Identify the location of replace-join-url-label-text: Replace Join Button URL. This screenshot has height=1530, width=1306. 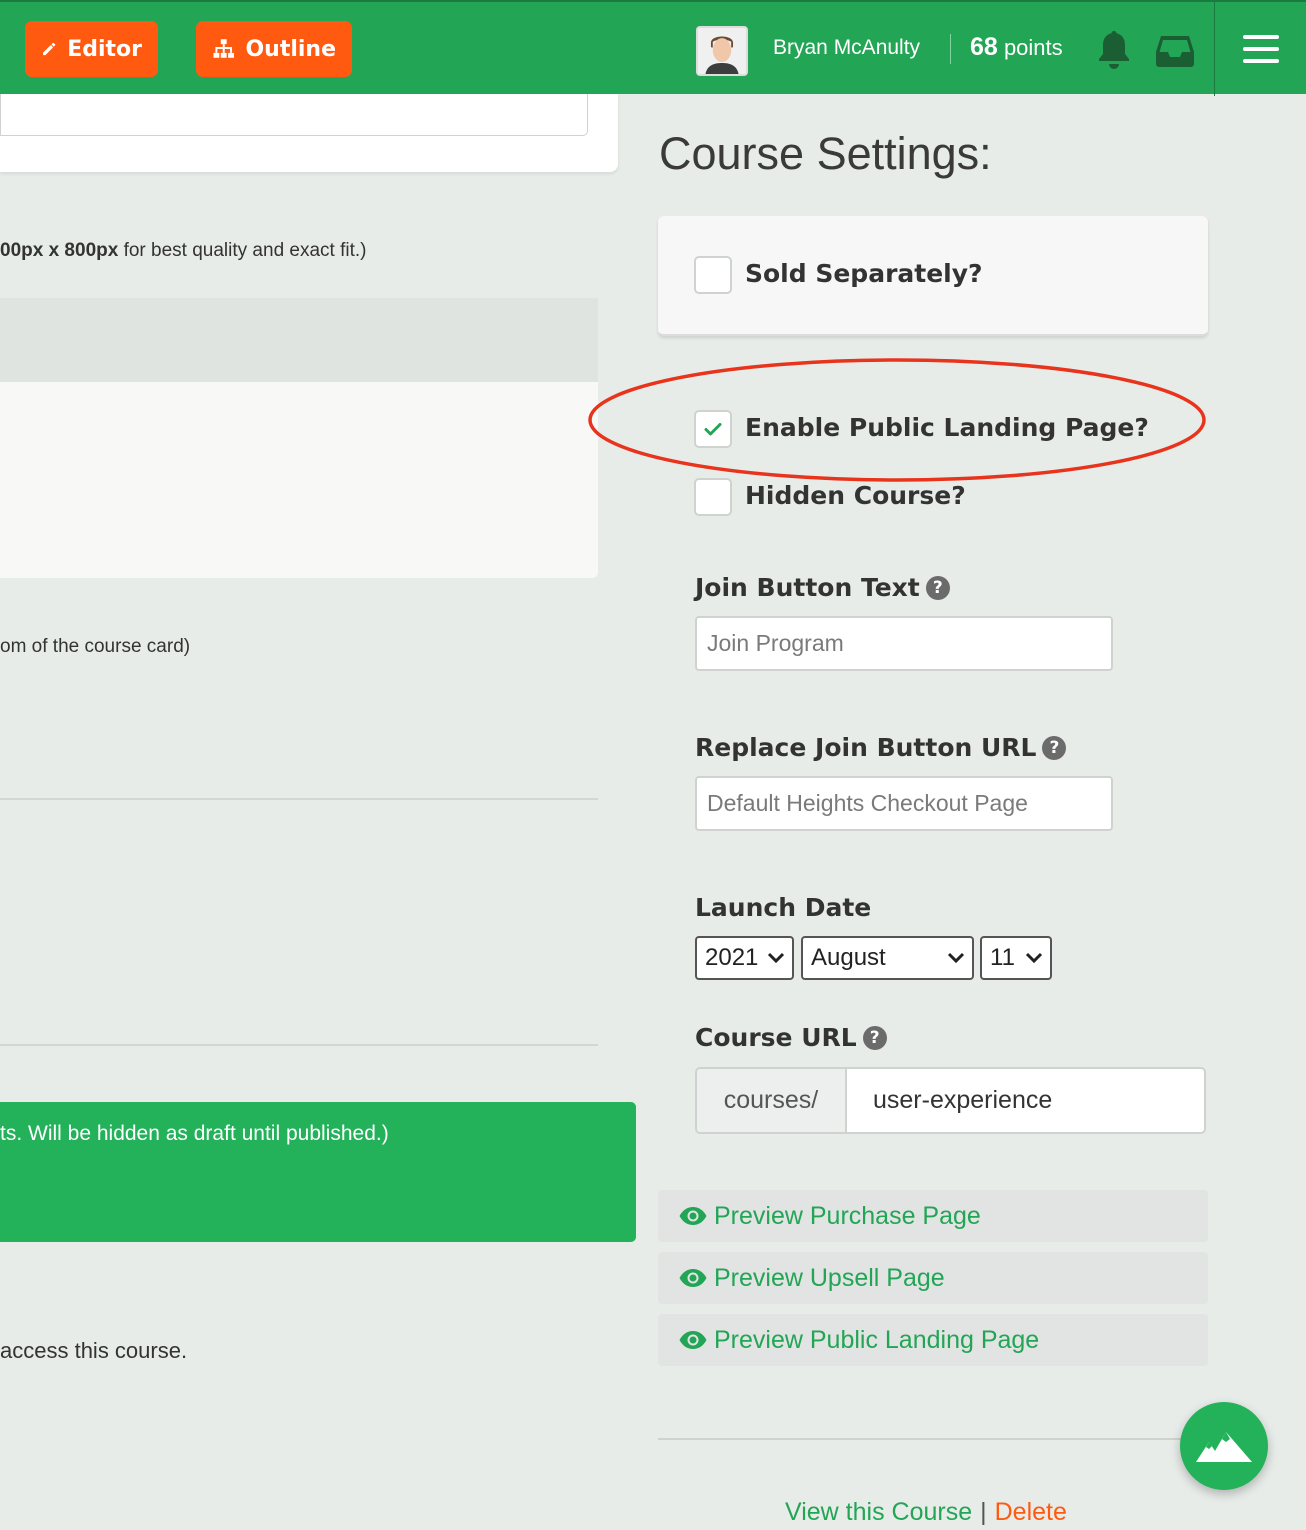
(866, 747).